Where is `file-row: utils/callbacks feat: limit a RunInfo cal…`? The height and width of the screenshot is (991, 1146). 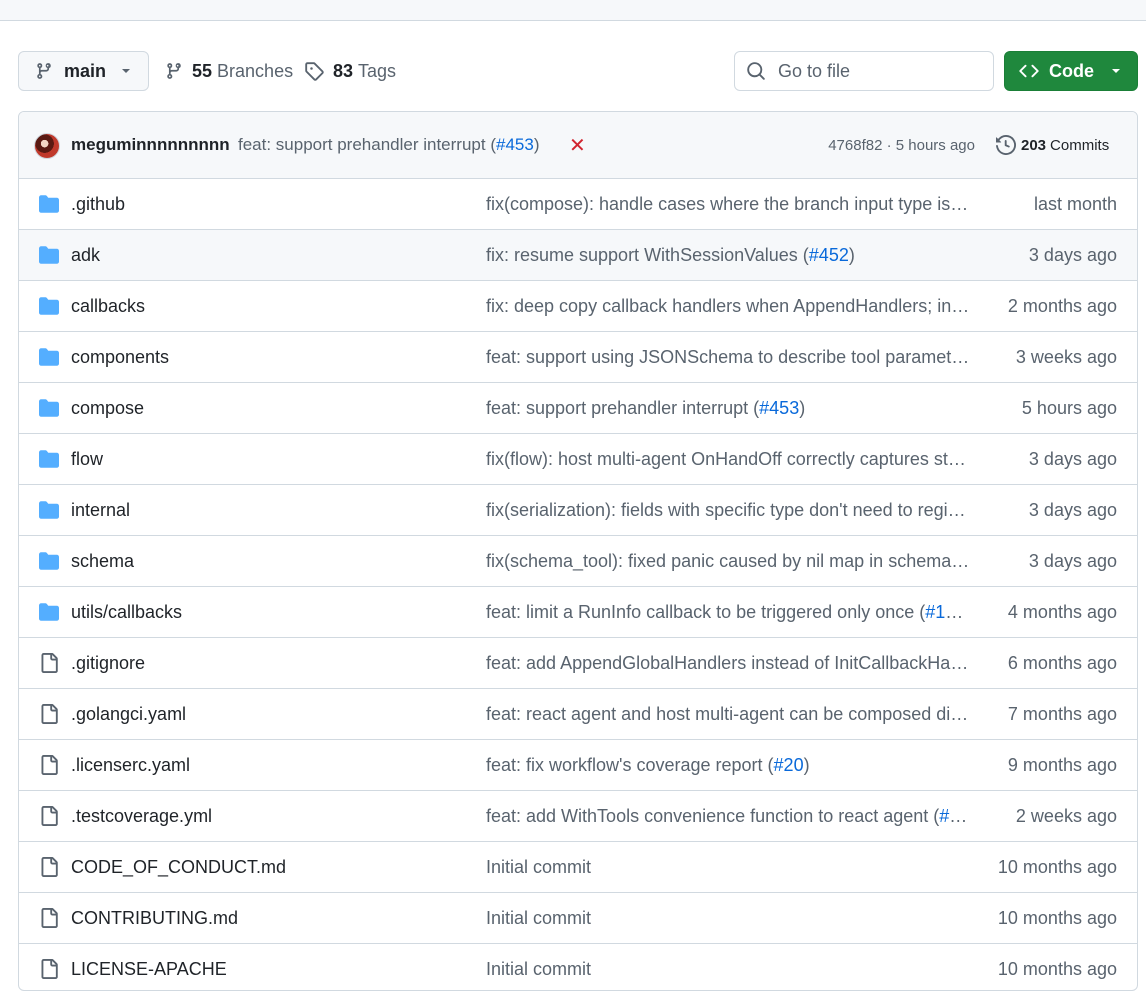
file-row: utils/callbacks feat: limit a RunInfo cal… is located at coordinates (578, 612).